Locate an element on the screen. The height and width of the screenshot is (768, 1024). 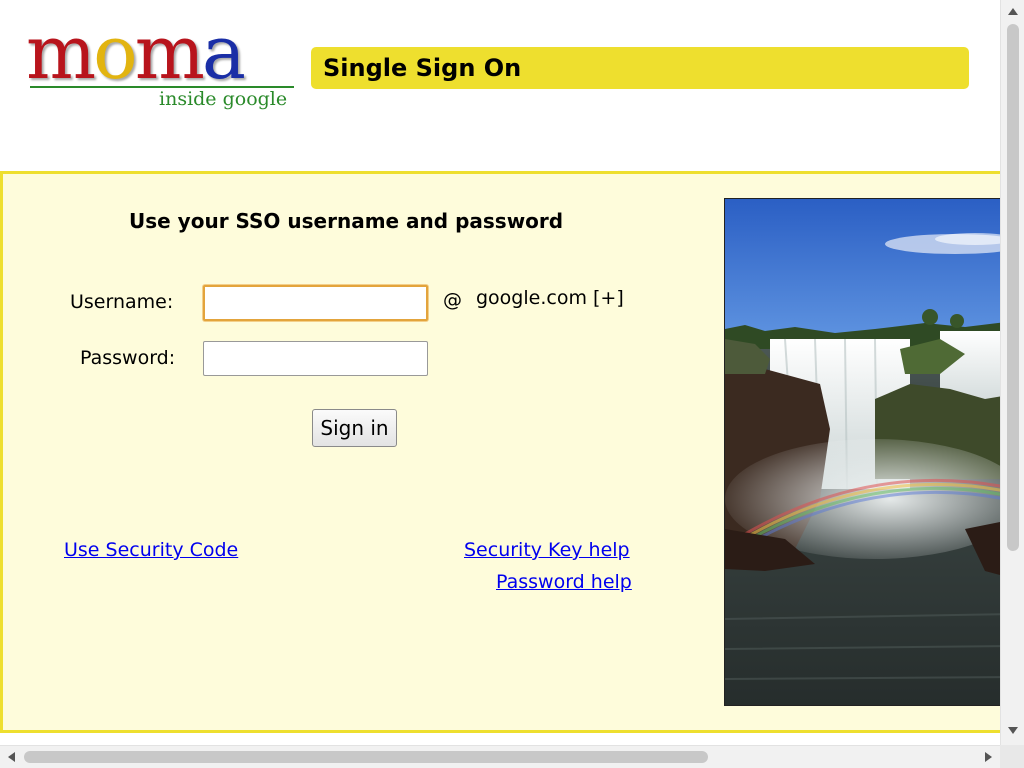
username-label: Username: is located at coordinates (122, 302).